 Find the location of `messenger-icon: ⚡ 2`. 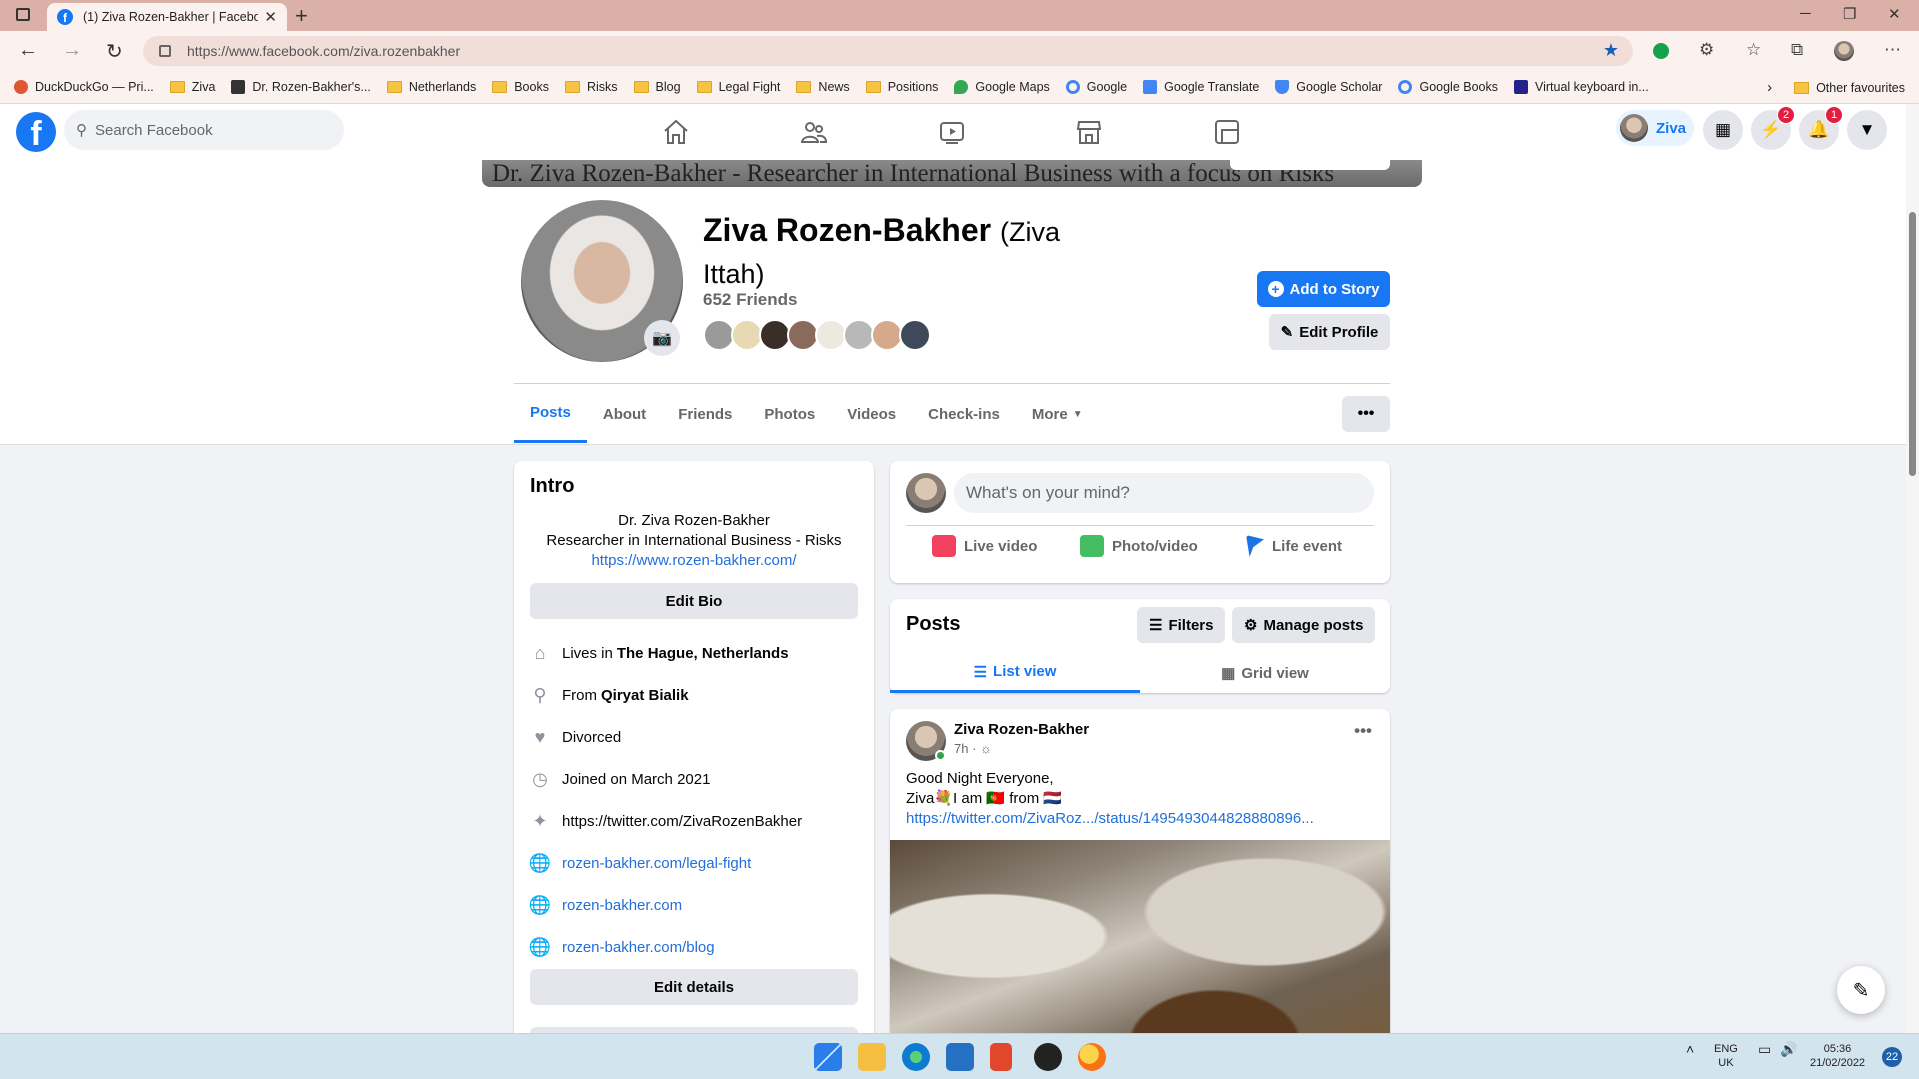

messenger-icon: ⚡ 2 is located at coordinates (1773, 128).